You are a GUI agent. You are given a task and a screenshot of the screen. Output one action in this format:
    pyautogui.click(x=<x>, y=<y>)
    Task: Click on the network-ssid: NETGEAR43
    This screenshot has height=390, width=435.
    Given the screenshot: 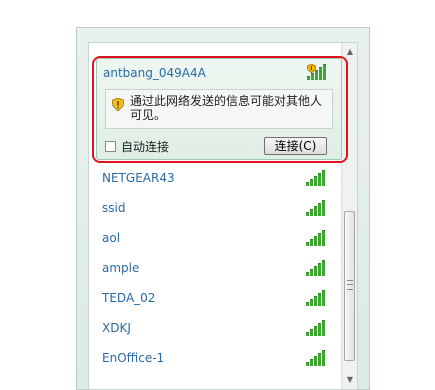 What is the action you would take?
    pyautogui.click(x=138, y=178)
    